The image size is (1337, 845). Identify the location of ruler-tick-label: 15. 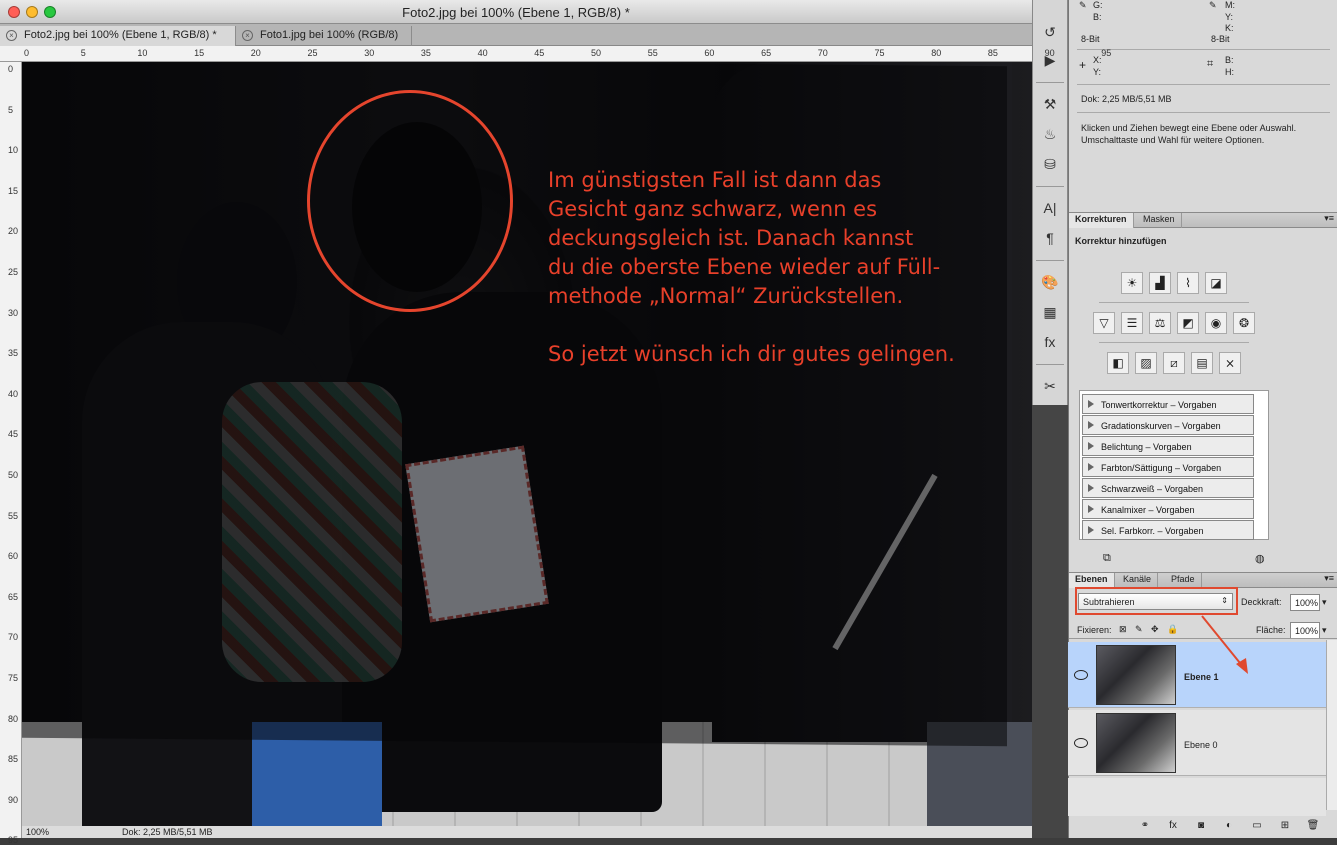
(13, 190).